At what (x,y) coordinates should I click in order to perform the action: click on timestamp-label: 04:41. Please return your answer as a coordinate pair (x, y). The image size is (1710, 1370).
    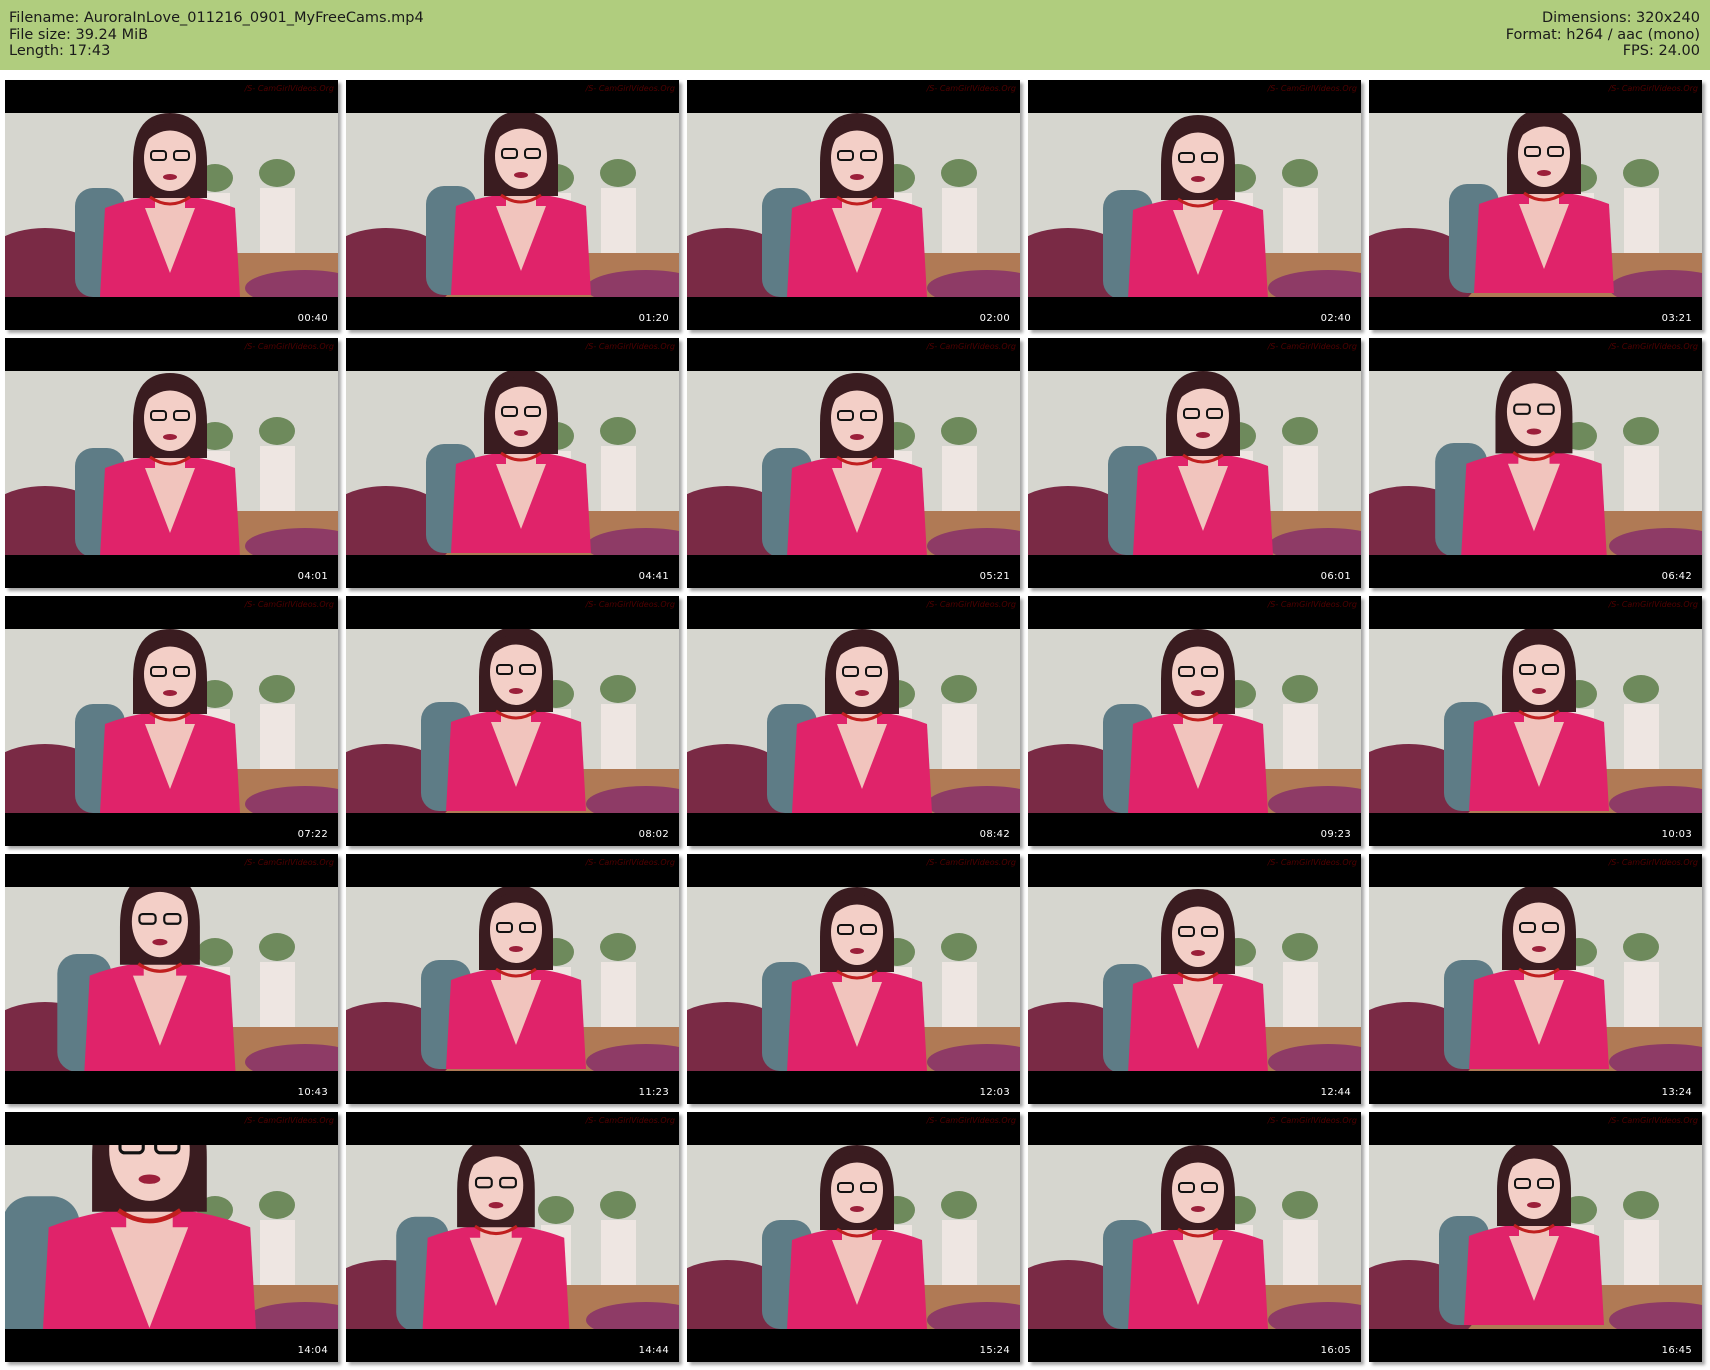
    Looking at the image, I should click on (653, 576).